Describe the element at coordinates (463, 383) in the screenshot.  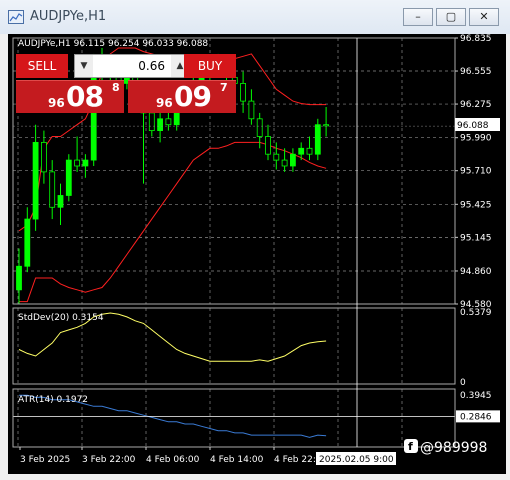
I see `stddev-axis-label: 0` at that location.